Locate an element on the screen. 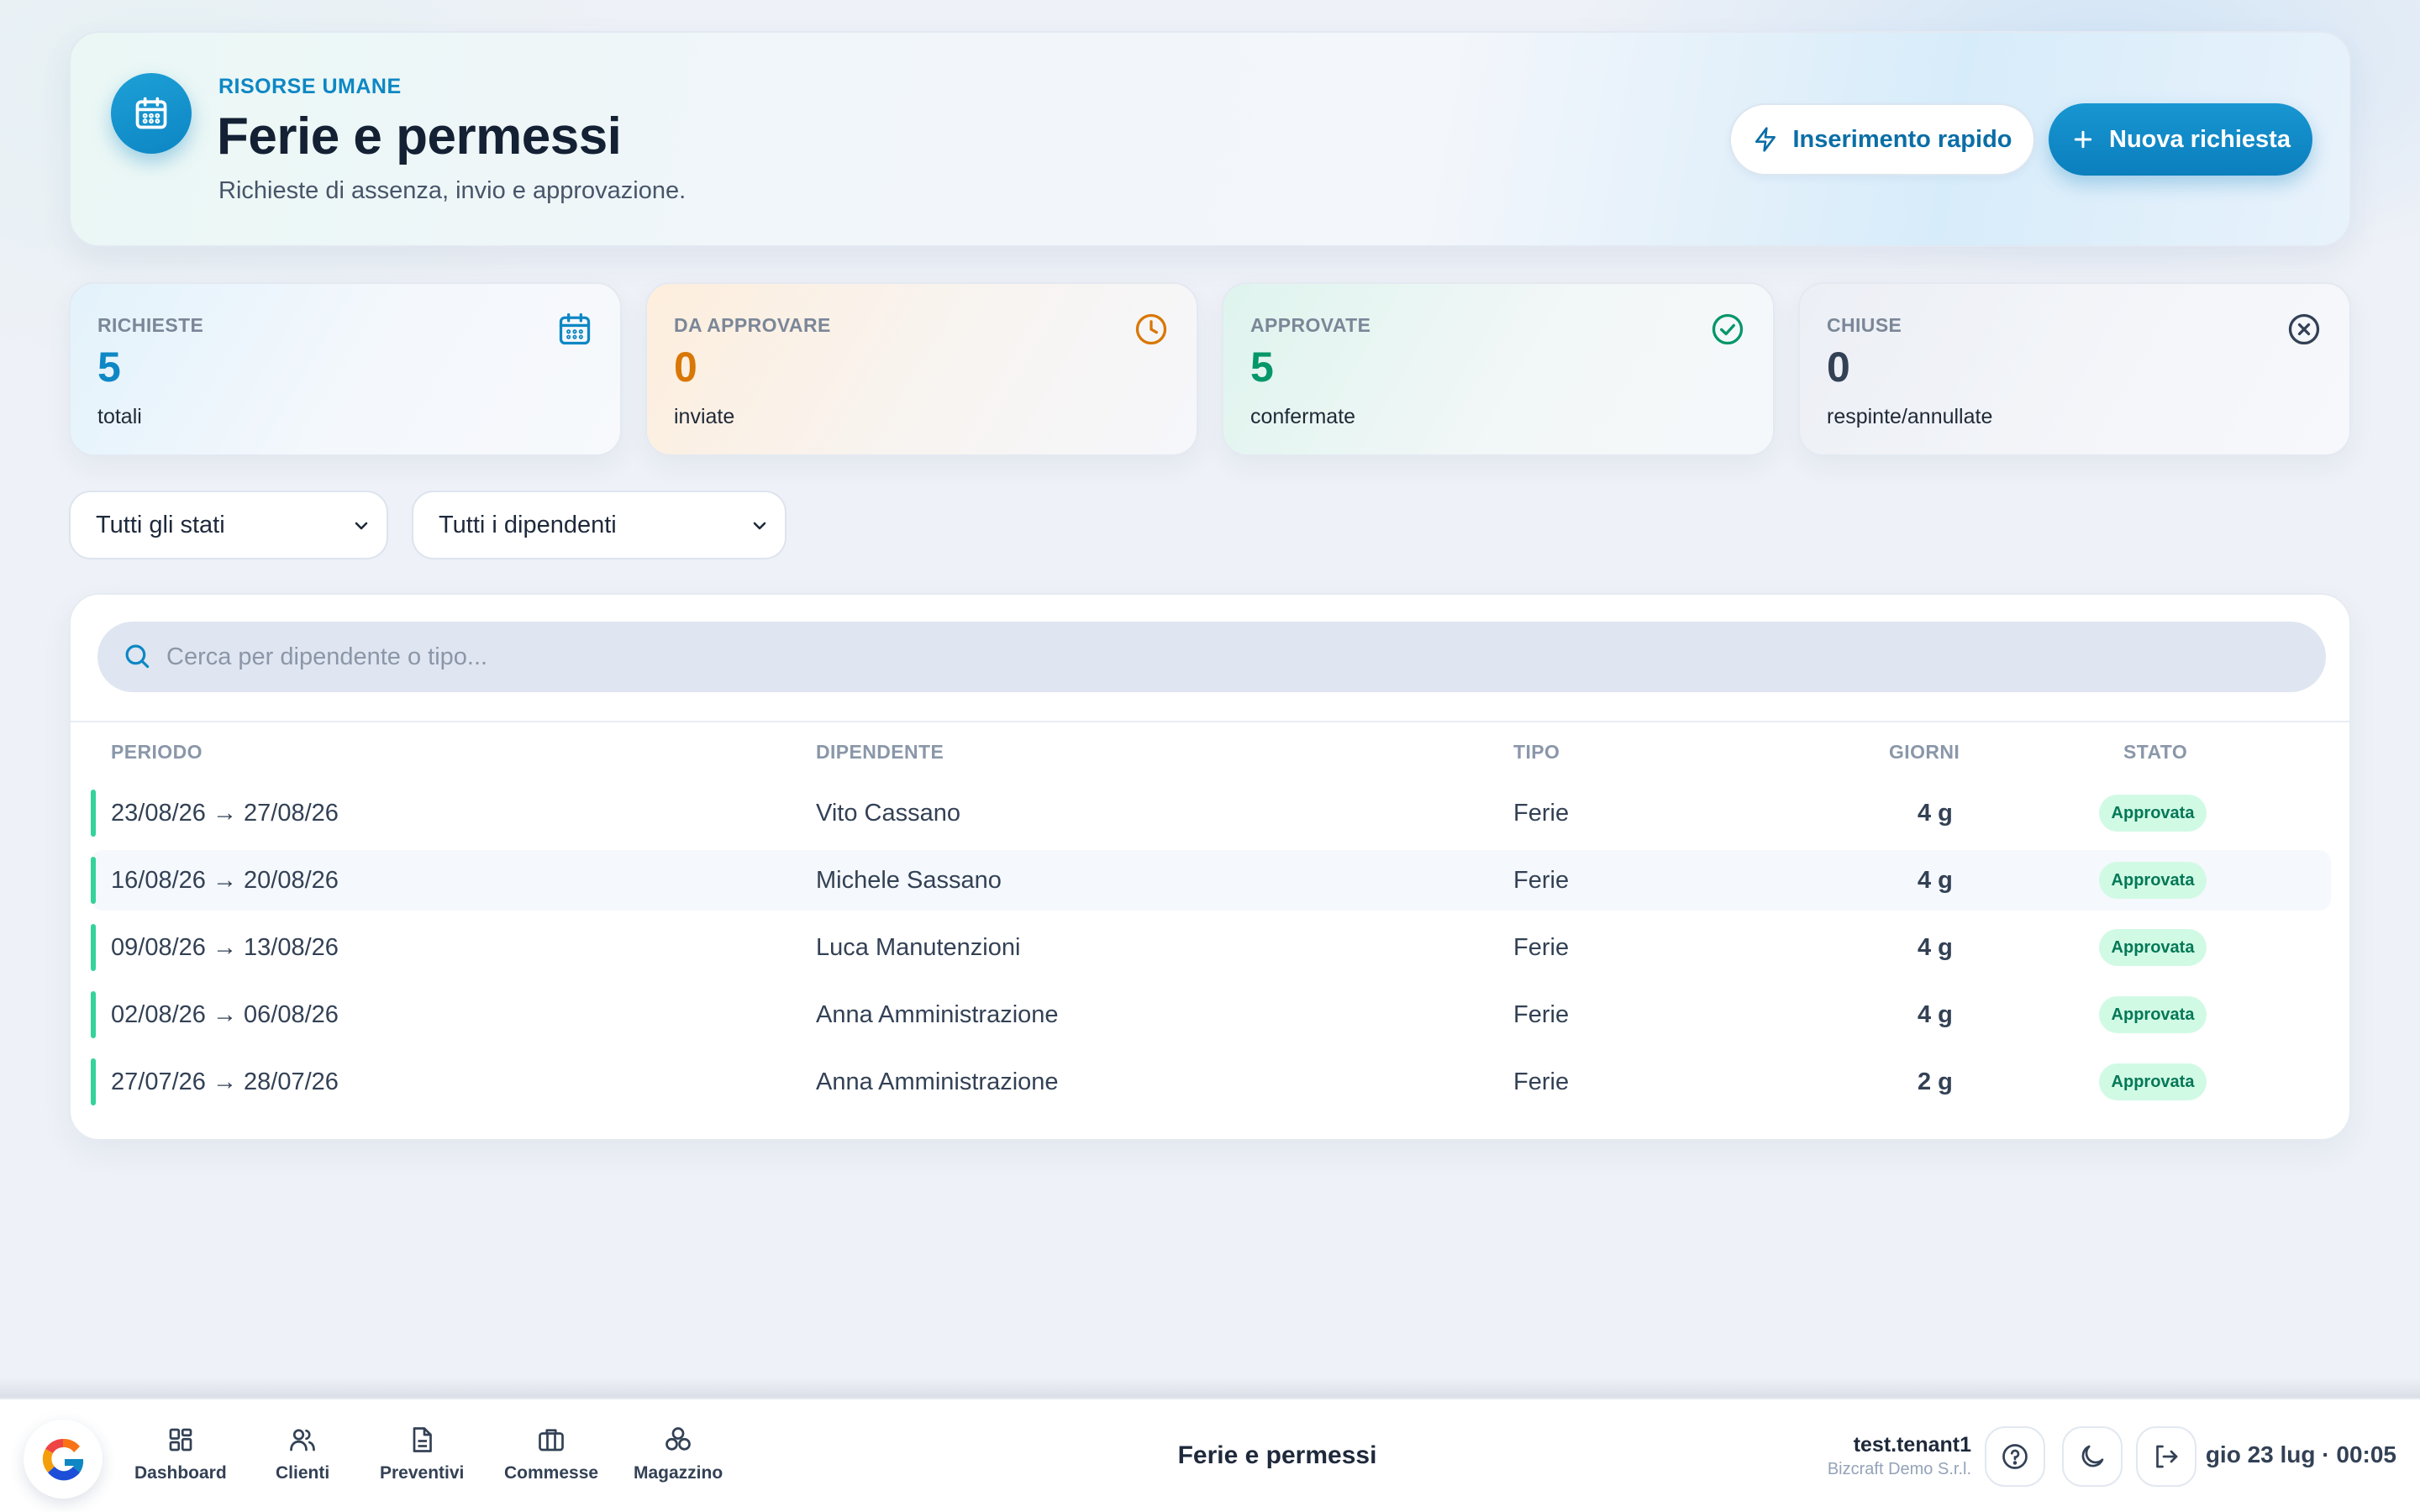 The height and width of the screenshot is (1512, 2420). nav-clients: Clienti is located at coordinates (302, 1458).